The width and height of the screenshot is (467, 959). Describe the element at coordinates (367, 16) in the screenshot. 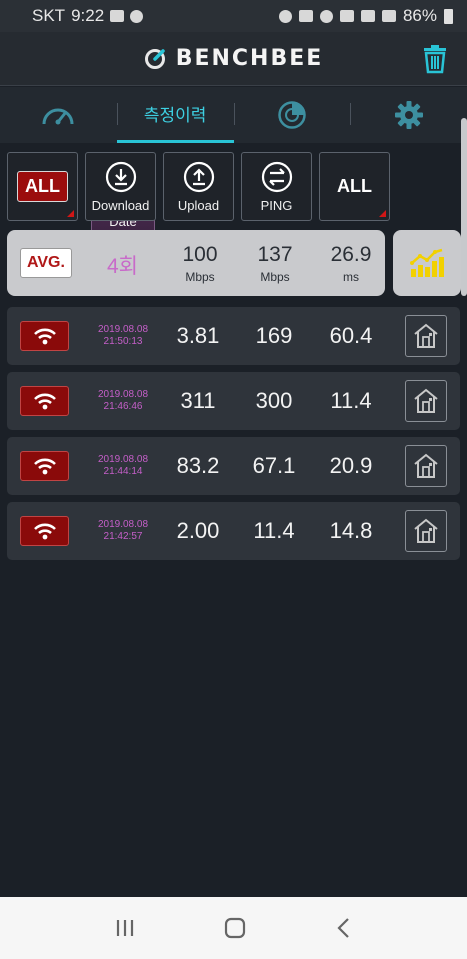

I see `wifi-status-icon` at that location.